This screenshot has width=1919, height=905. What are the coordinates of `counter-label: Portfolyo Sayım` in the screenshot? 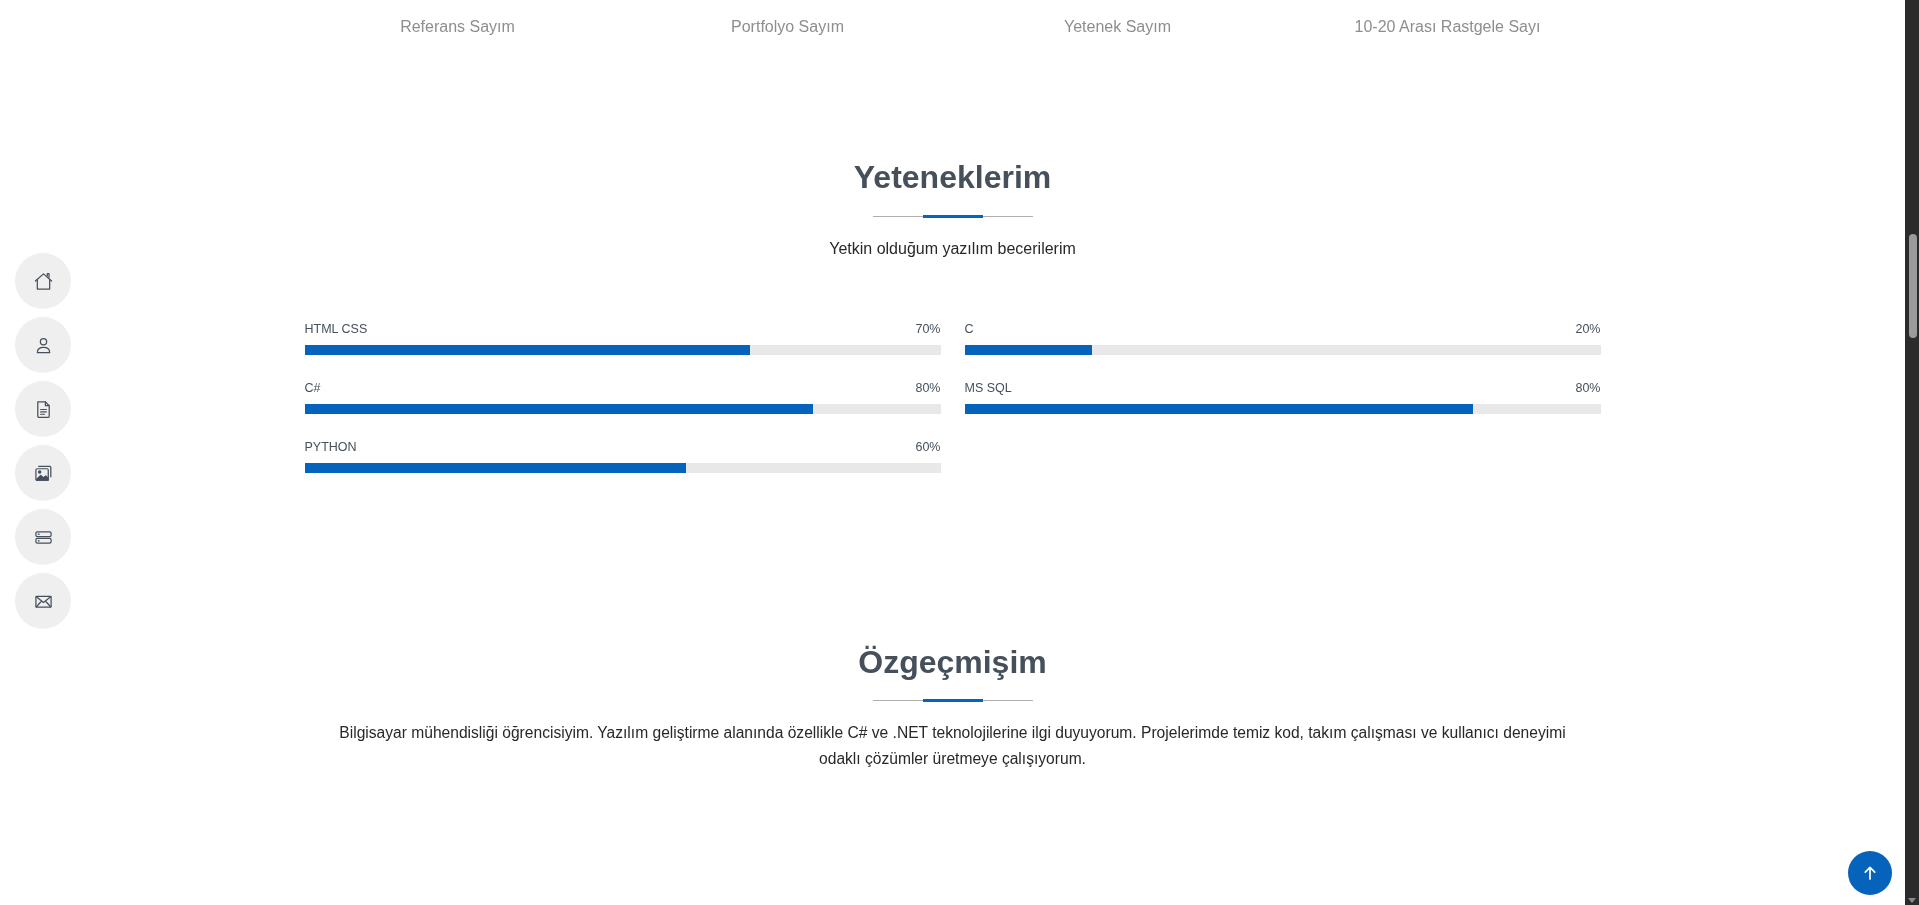 It's located at (787, 27).